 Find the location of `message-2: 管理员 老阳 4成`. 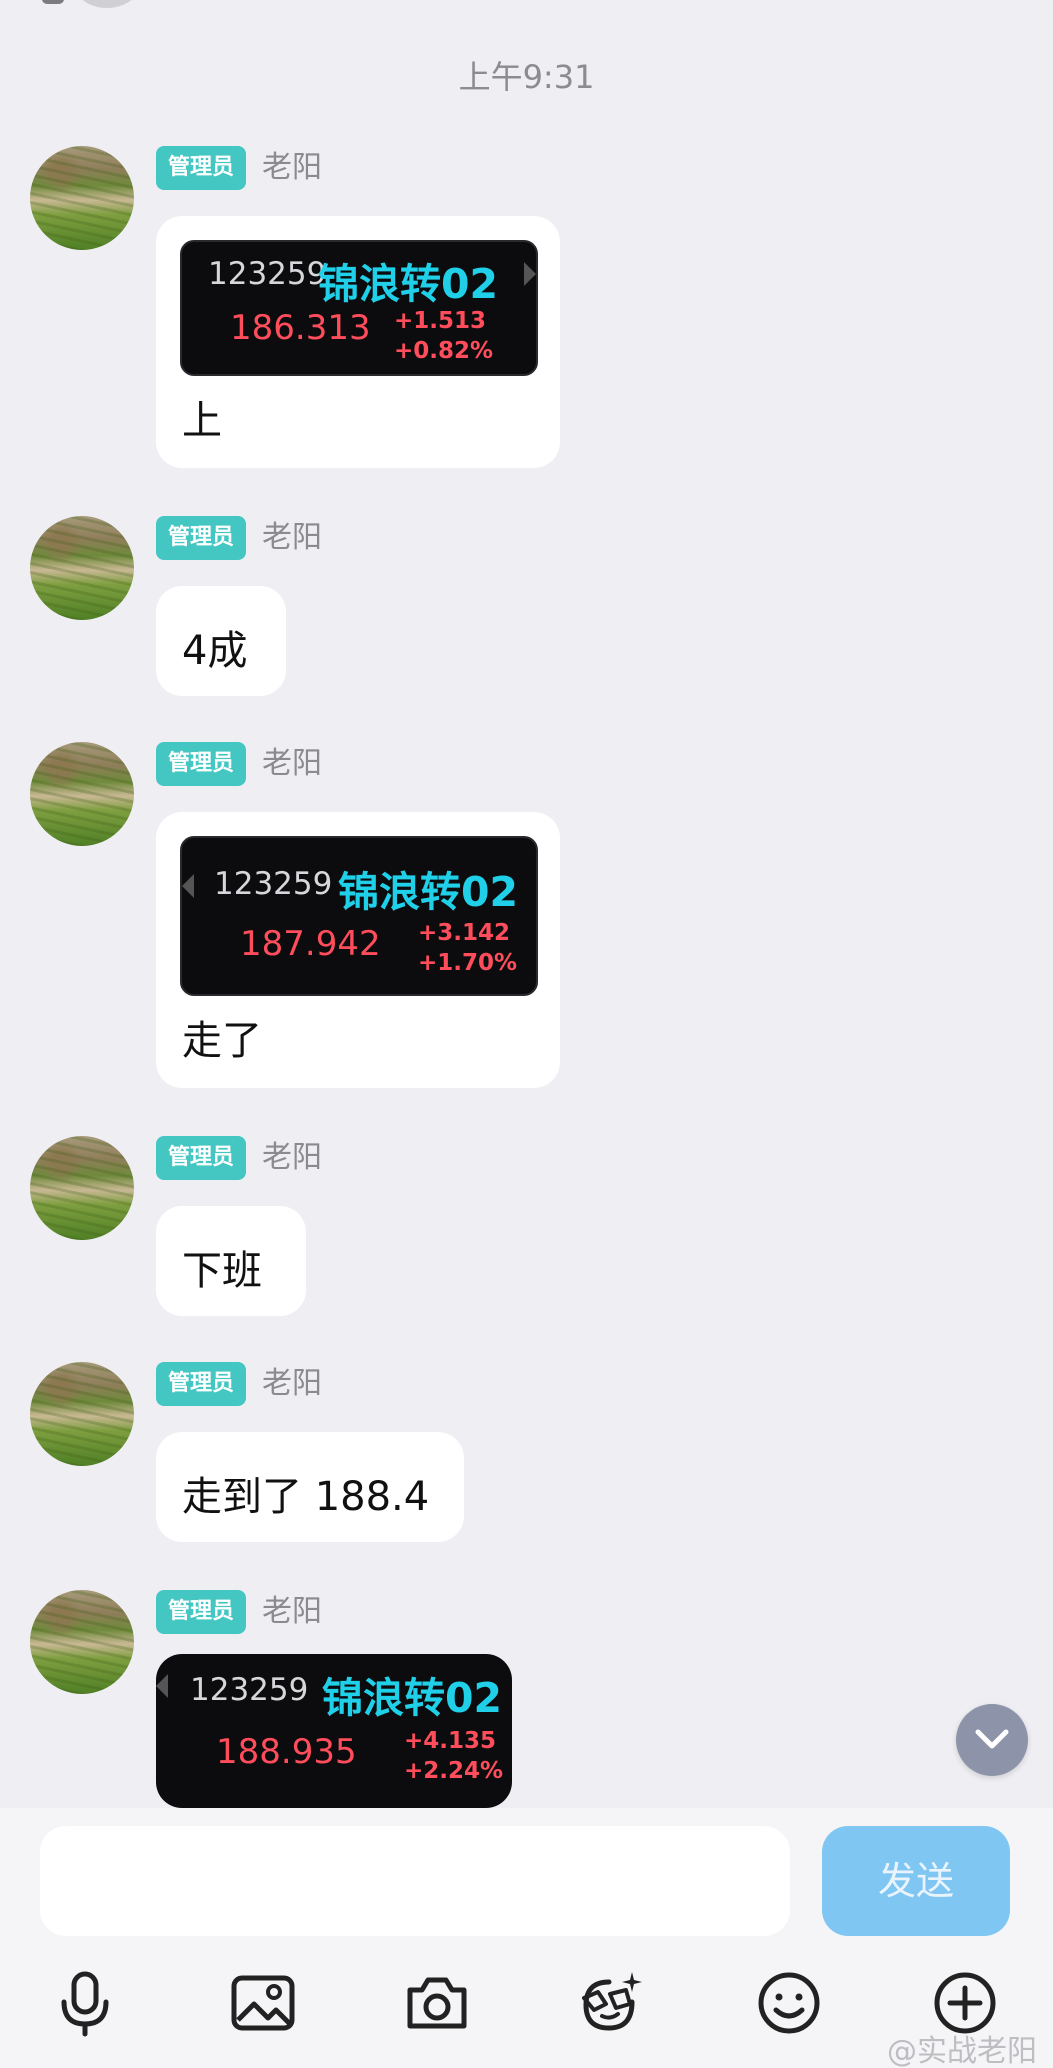

message-2: 管理员 老阳 4成 is located at coordinates (526, 606).